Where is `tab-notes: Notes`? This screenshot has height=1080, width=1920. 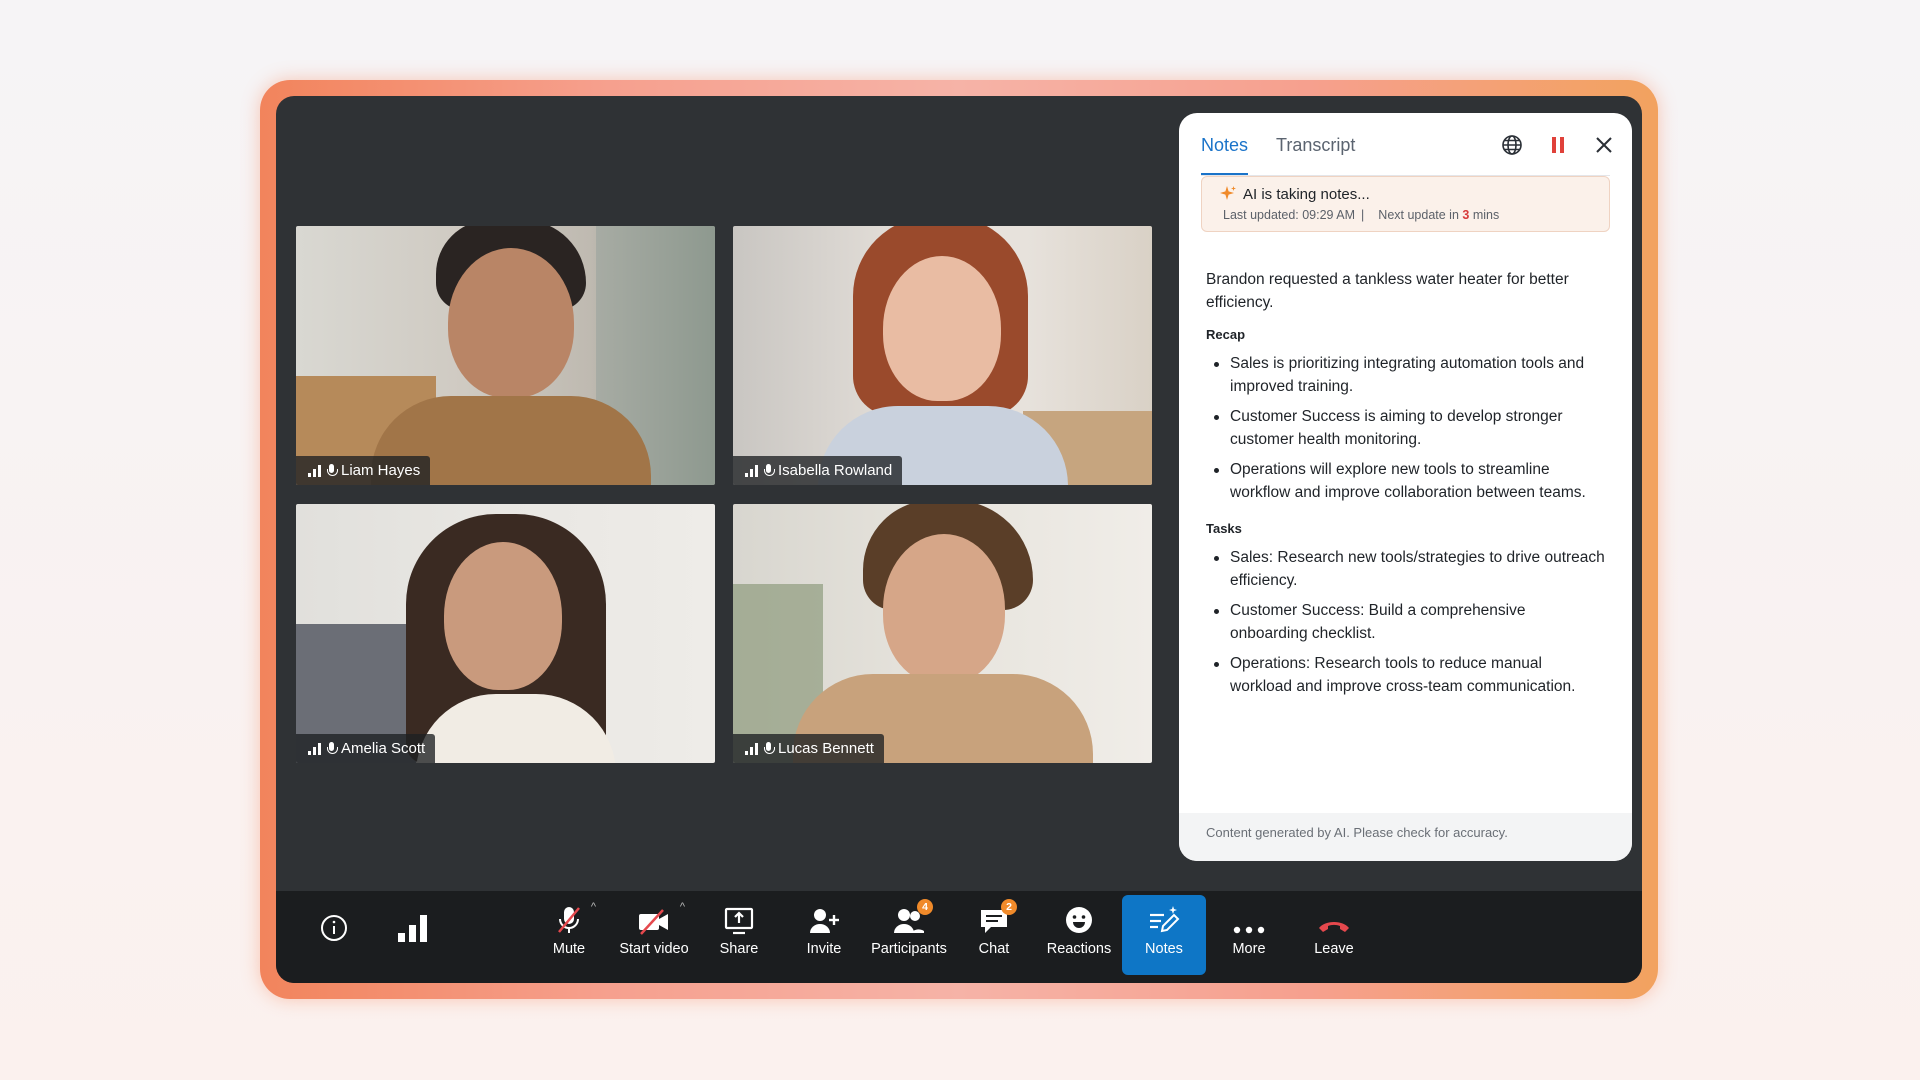
tab-notes: Notes is located at coordinates (1225, 154).